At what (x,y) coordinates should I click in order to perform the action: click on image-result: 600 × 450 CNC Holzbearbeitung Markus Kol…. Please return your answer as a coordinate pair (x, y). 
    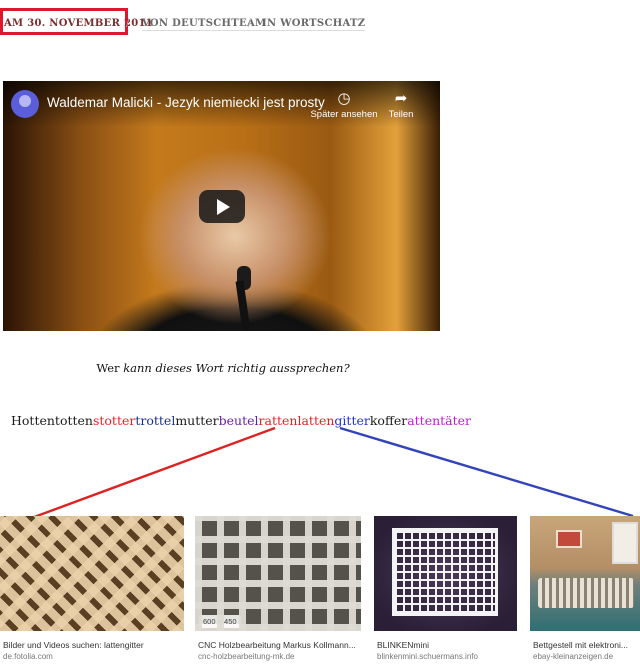
    Looking at the image, I should click on (279, 593).